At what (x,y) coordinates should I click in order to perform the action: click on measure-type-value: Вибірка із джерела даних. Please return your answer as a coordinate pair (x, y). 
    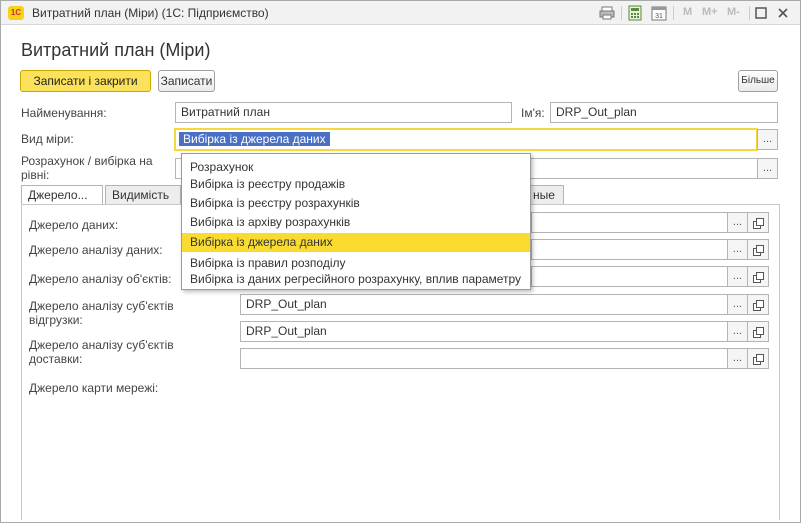
    Looking at the image, I should click on (254, 139).